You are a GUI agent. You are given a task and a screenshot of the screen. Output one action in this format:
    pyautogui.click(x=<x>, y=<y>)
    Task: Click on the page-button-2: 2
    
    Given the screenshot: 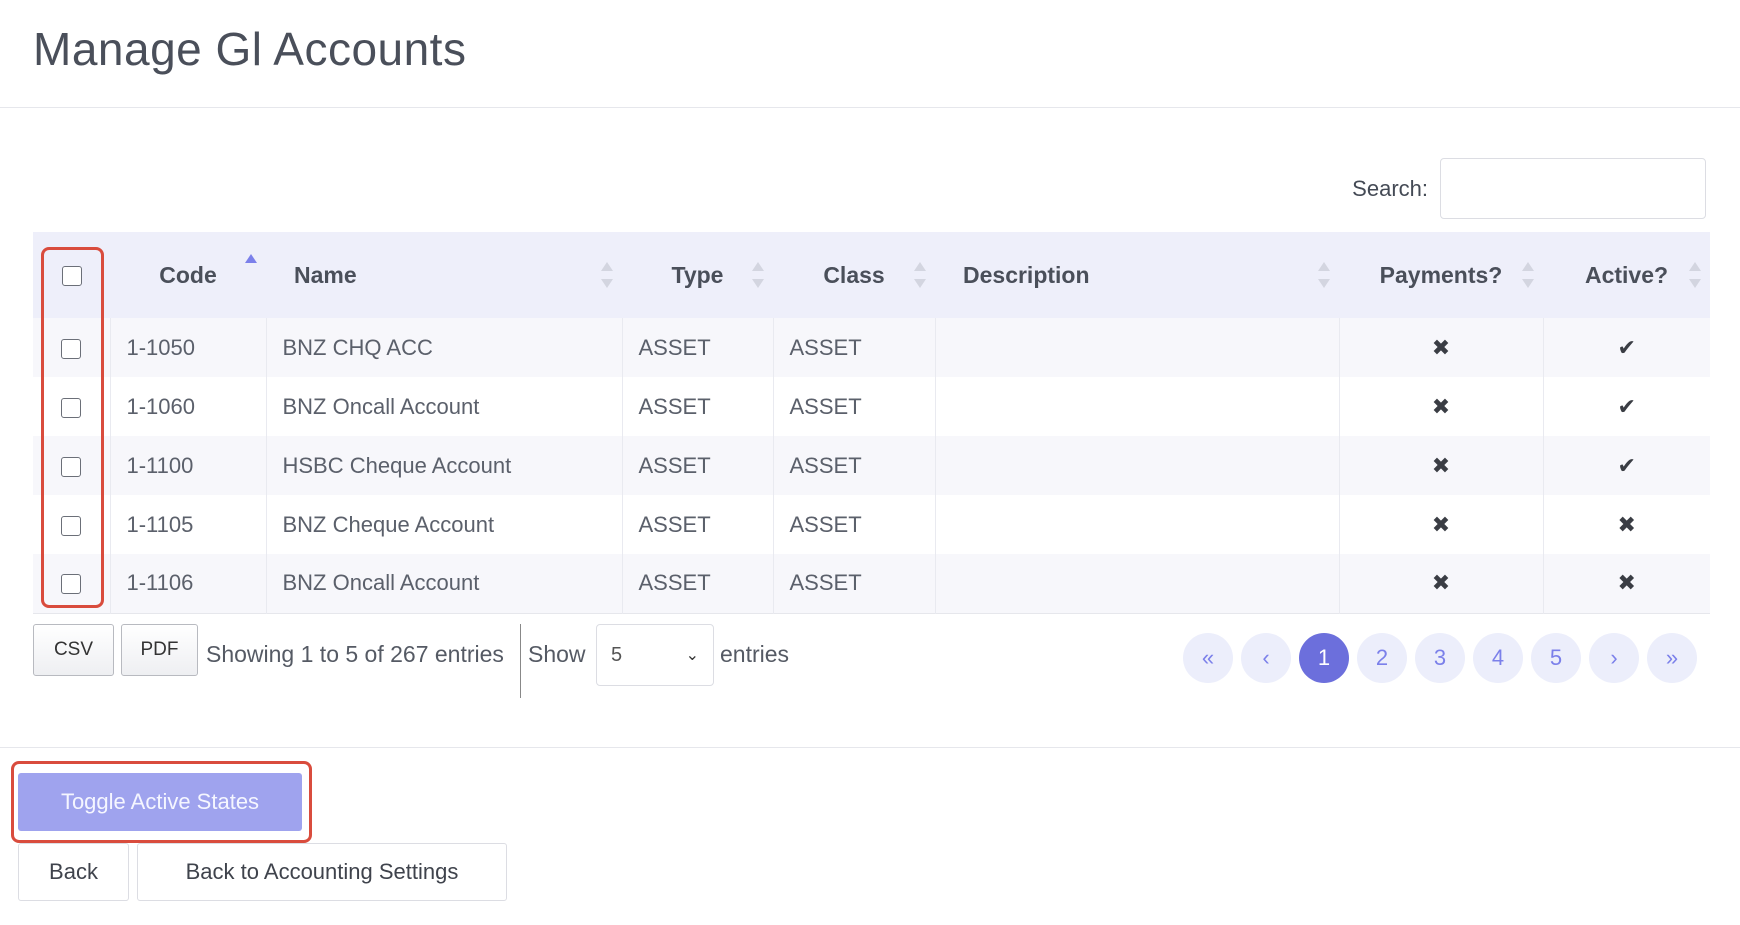 What is the action you would take?
    pyautogui.click(x=1382, y=658)
    